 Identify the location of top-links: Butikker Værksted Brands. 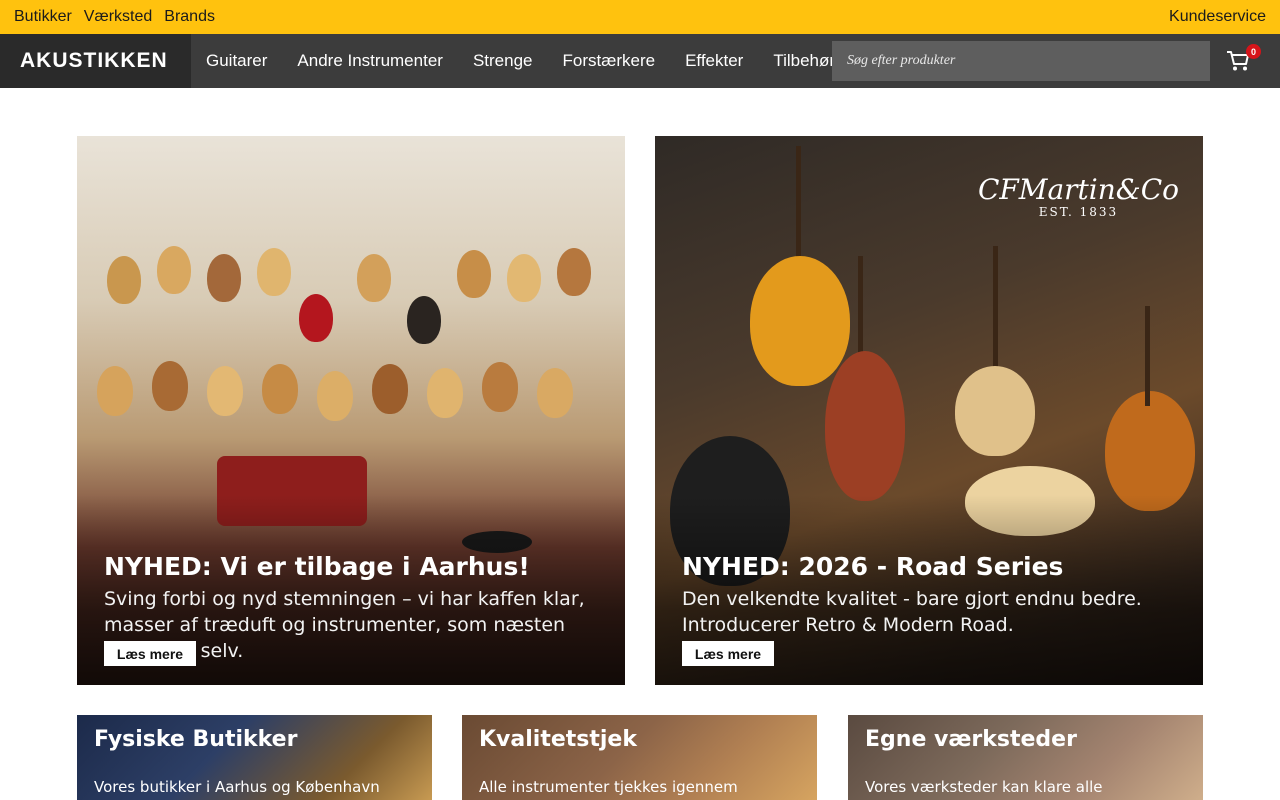
(114, 17).